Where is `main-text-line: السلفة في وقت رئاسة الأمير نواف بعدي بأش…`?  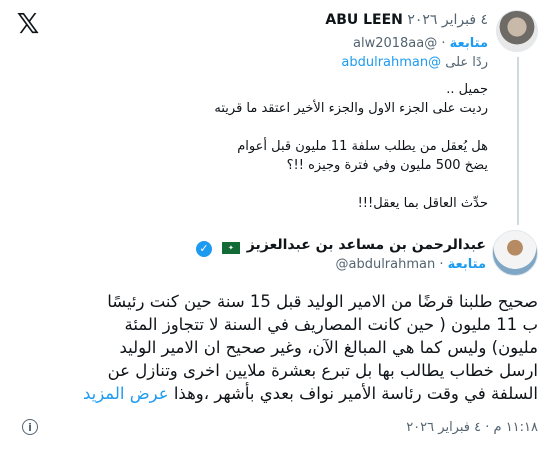 main-text-line: السلفة في وقت رئاسة الأمير نواف بعدي بأش… is located at coordinates (355, 393).